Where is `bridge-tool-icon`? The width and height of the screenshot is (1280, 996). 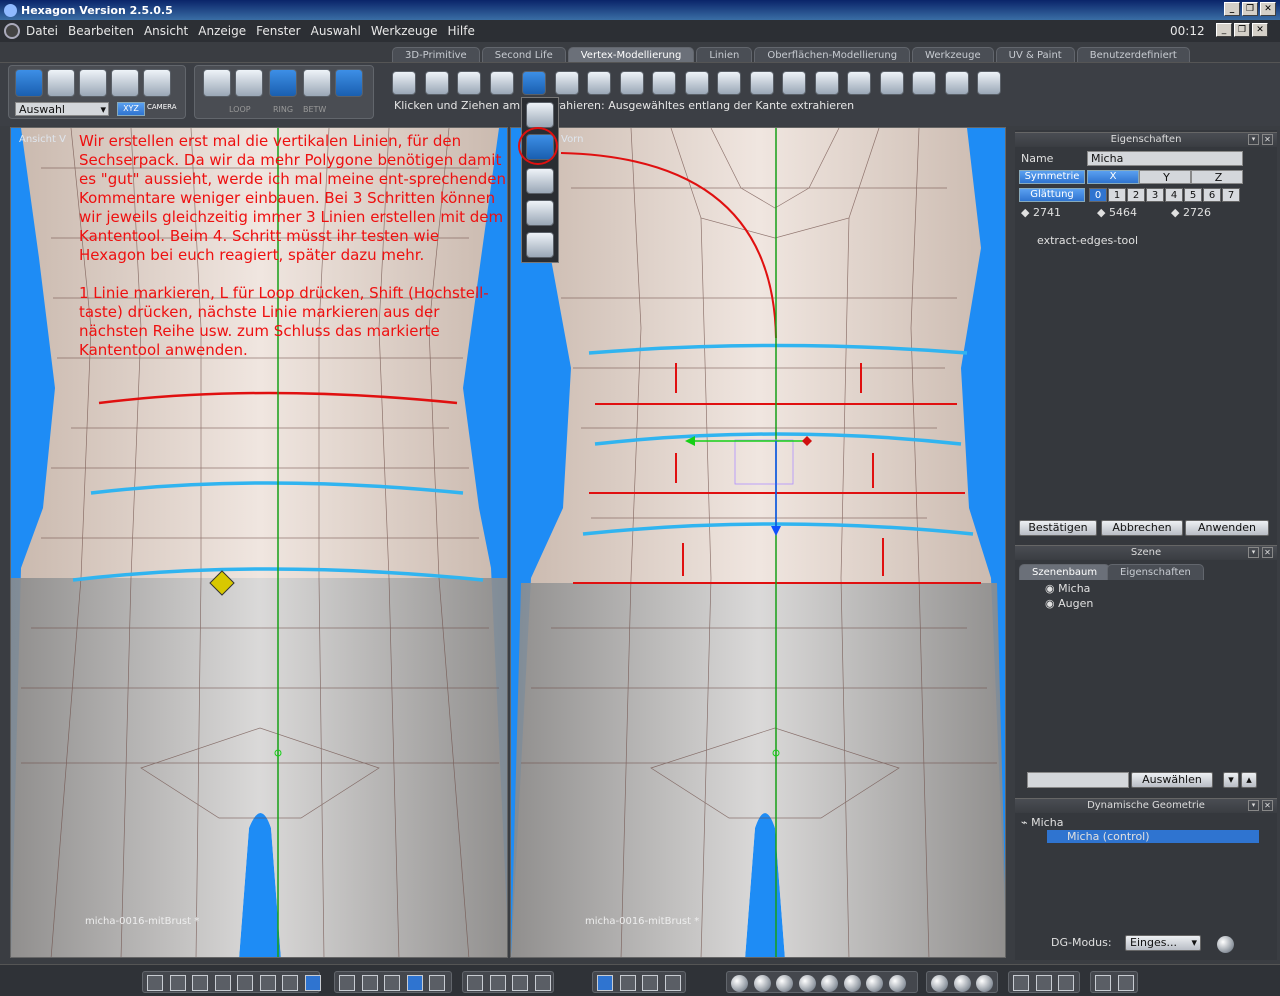
bridge-tool-icon is located at coordinates (794, 83).